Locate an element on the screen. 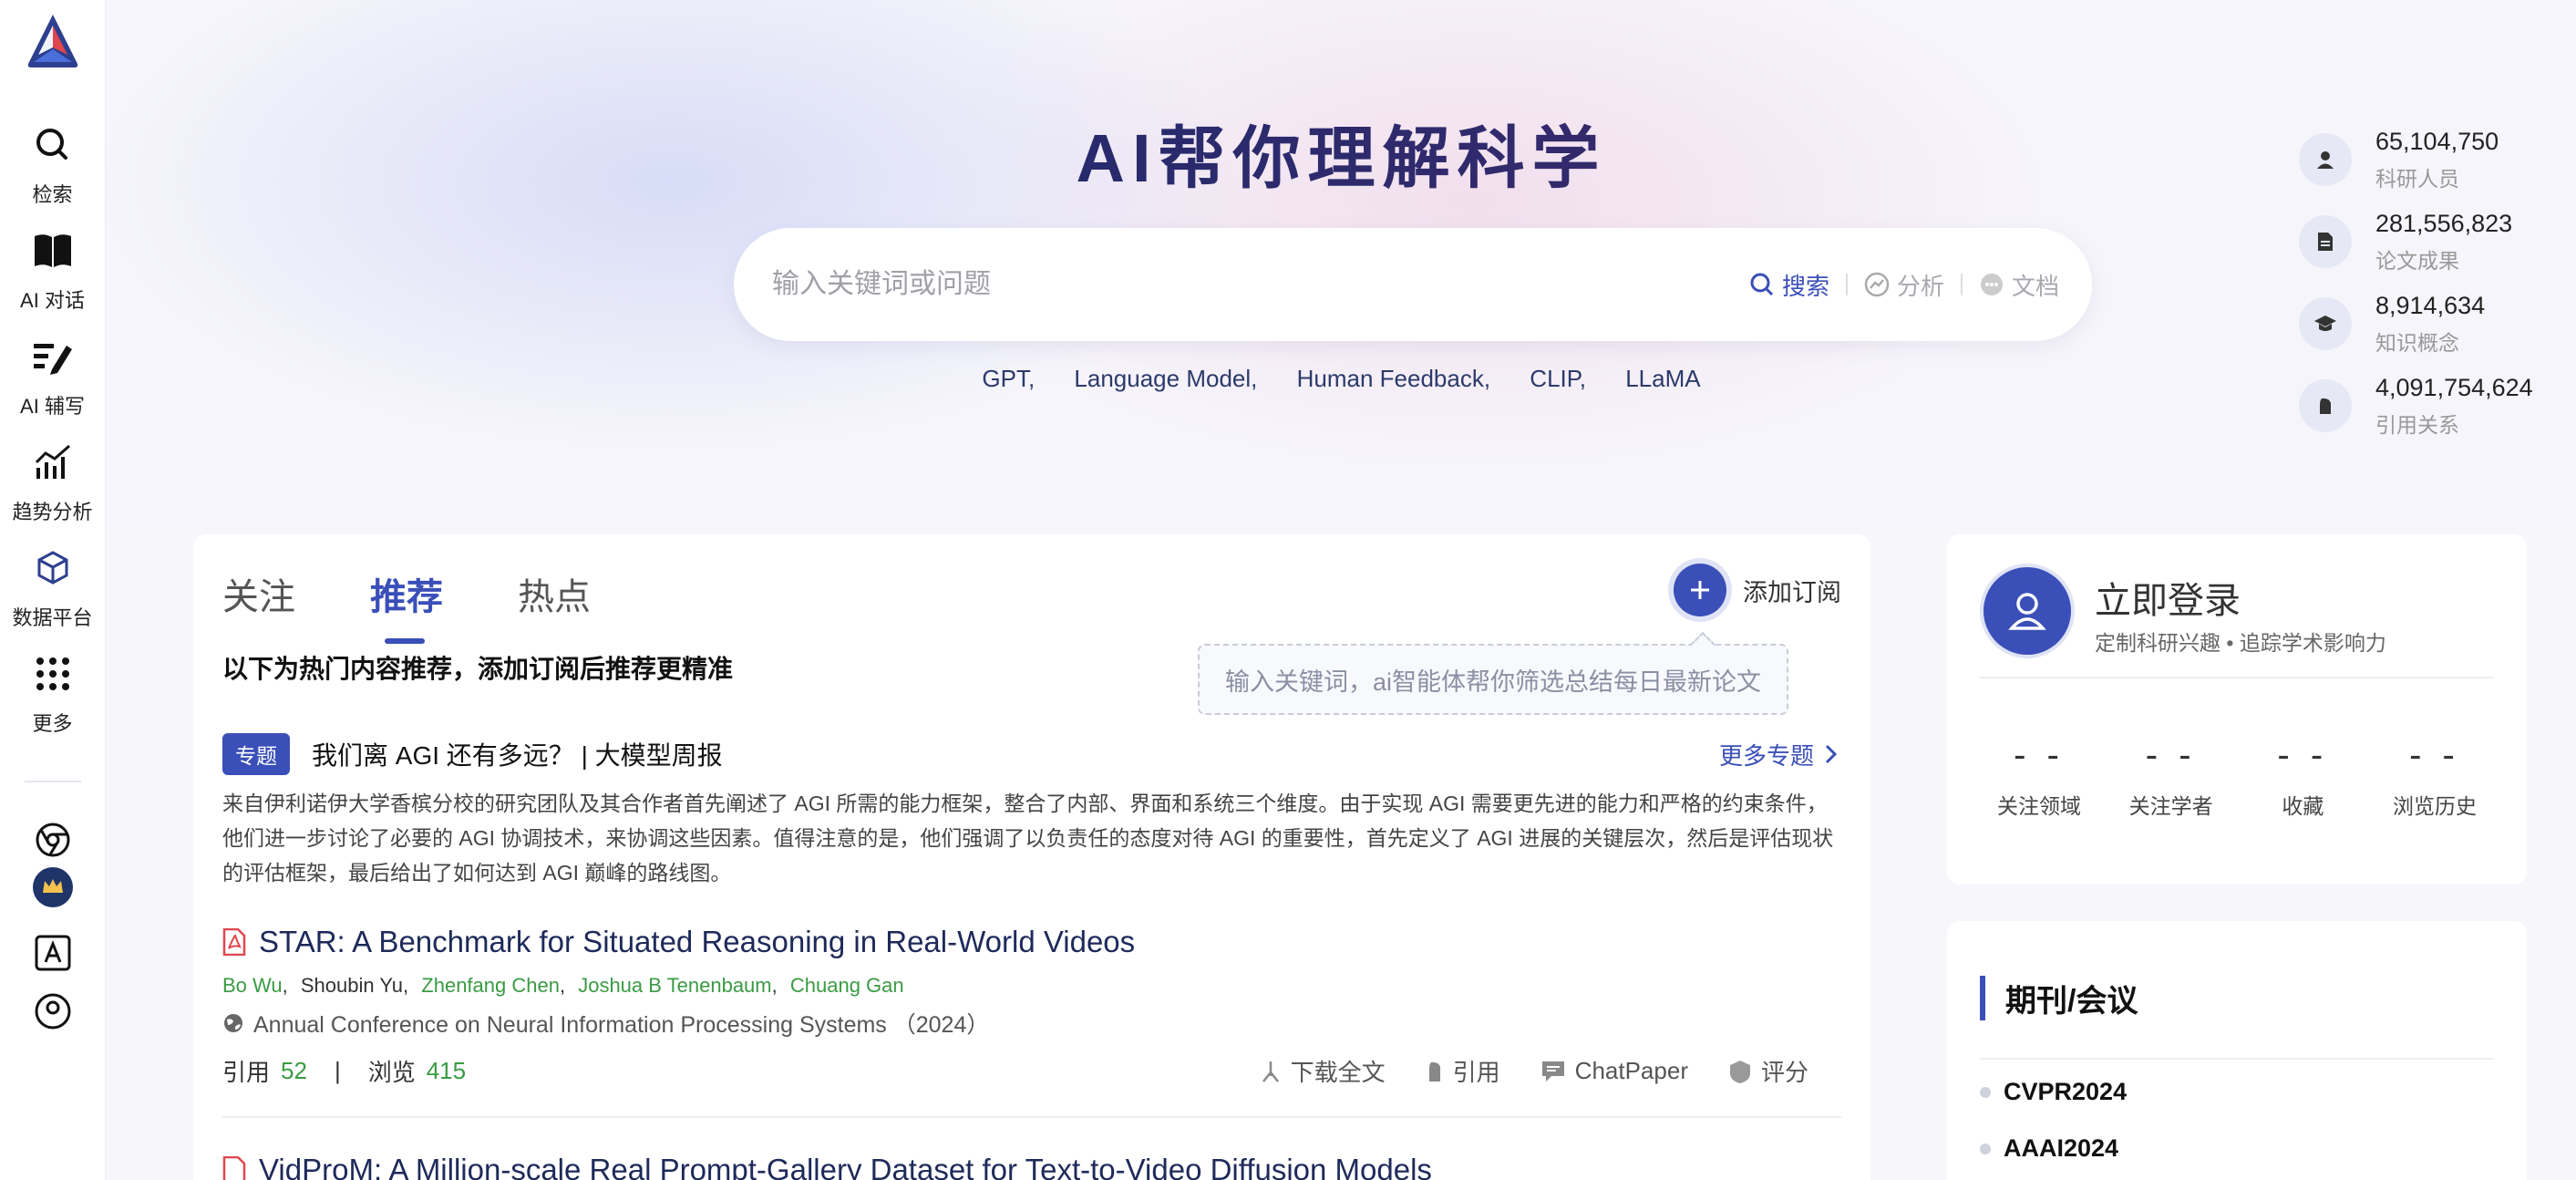 Image resolution: width=2576 pixels, height=1180 pixels. sidebar-item-data-platform: 数据平台 is located at coordinates (53, 589).